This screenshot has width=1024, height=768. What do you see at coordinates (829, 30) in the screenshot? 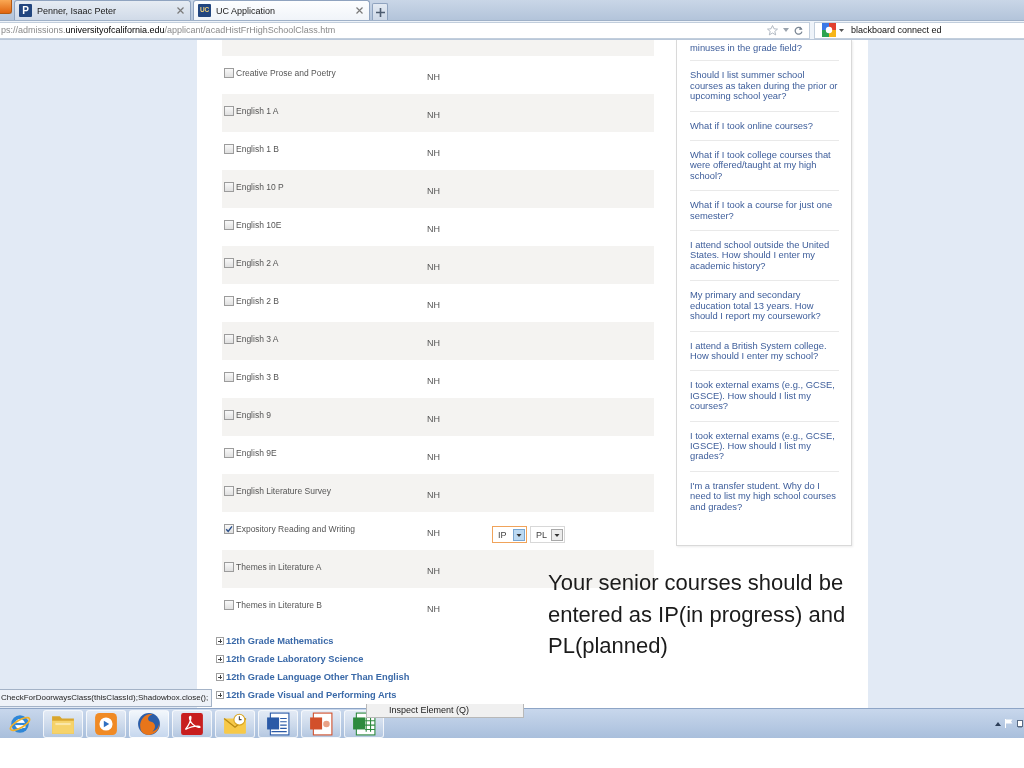
I see `colored-tile-icon` at bounding box center [829, 30].